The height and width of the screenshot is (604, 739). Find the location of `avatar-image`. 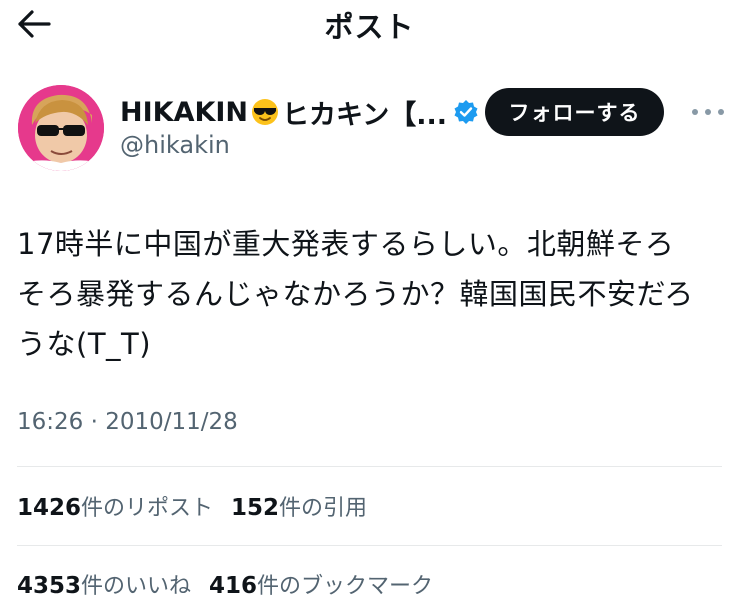

avatar-image is located at coordinates (61, 128).